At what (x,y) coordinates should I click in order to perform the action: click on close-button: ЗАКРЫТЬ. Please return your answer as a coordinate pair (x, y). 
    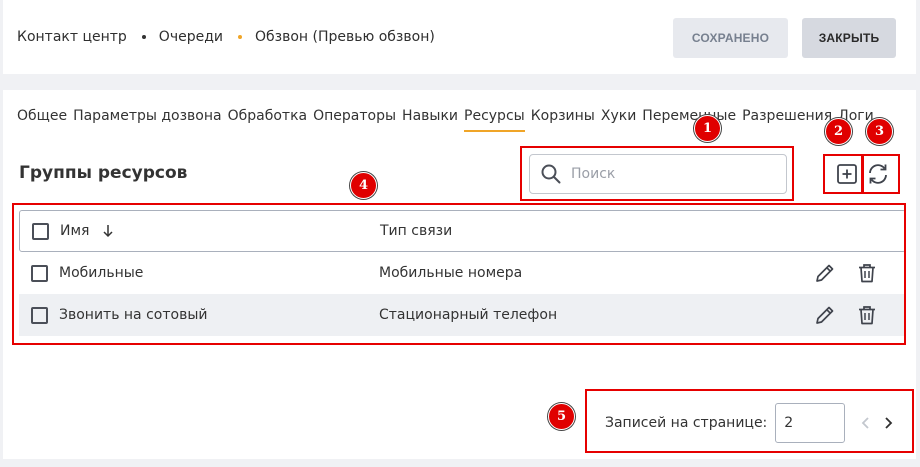
    Looking at the image, I should click on (849, 38).